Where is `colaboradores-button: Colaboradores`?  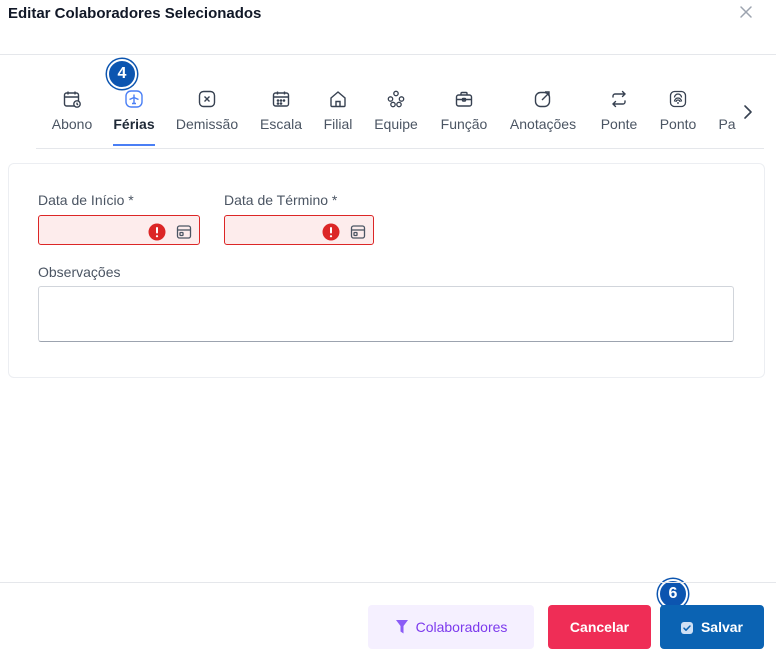
colaboradores-button: Colaboradores is located at coordinates (451, 627).